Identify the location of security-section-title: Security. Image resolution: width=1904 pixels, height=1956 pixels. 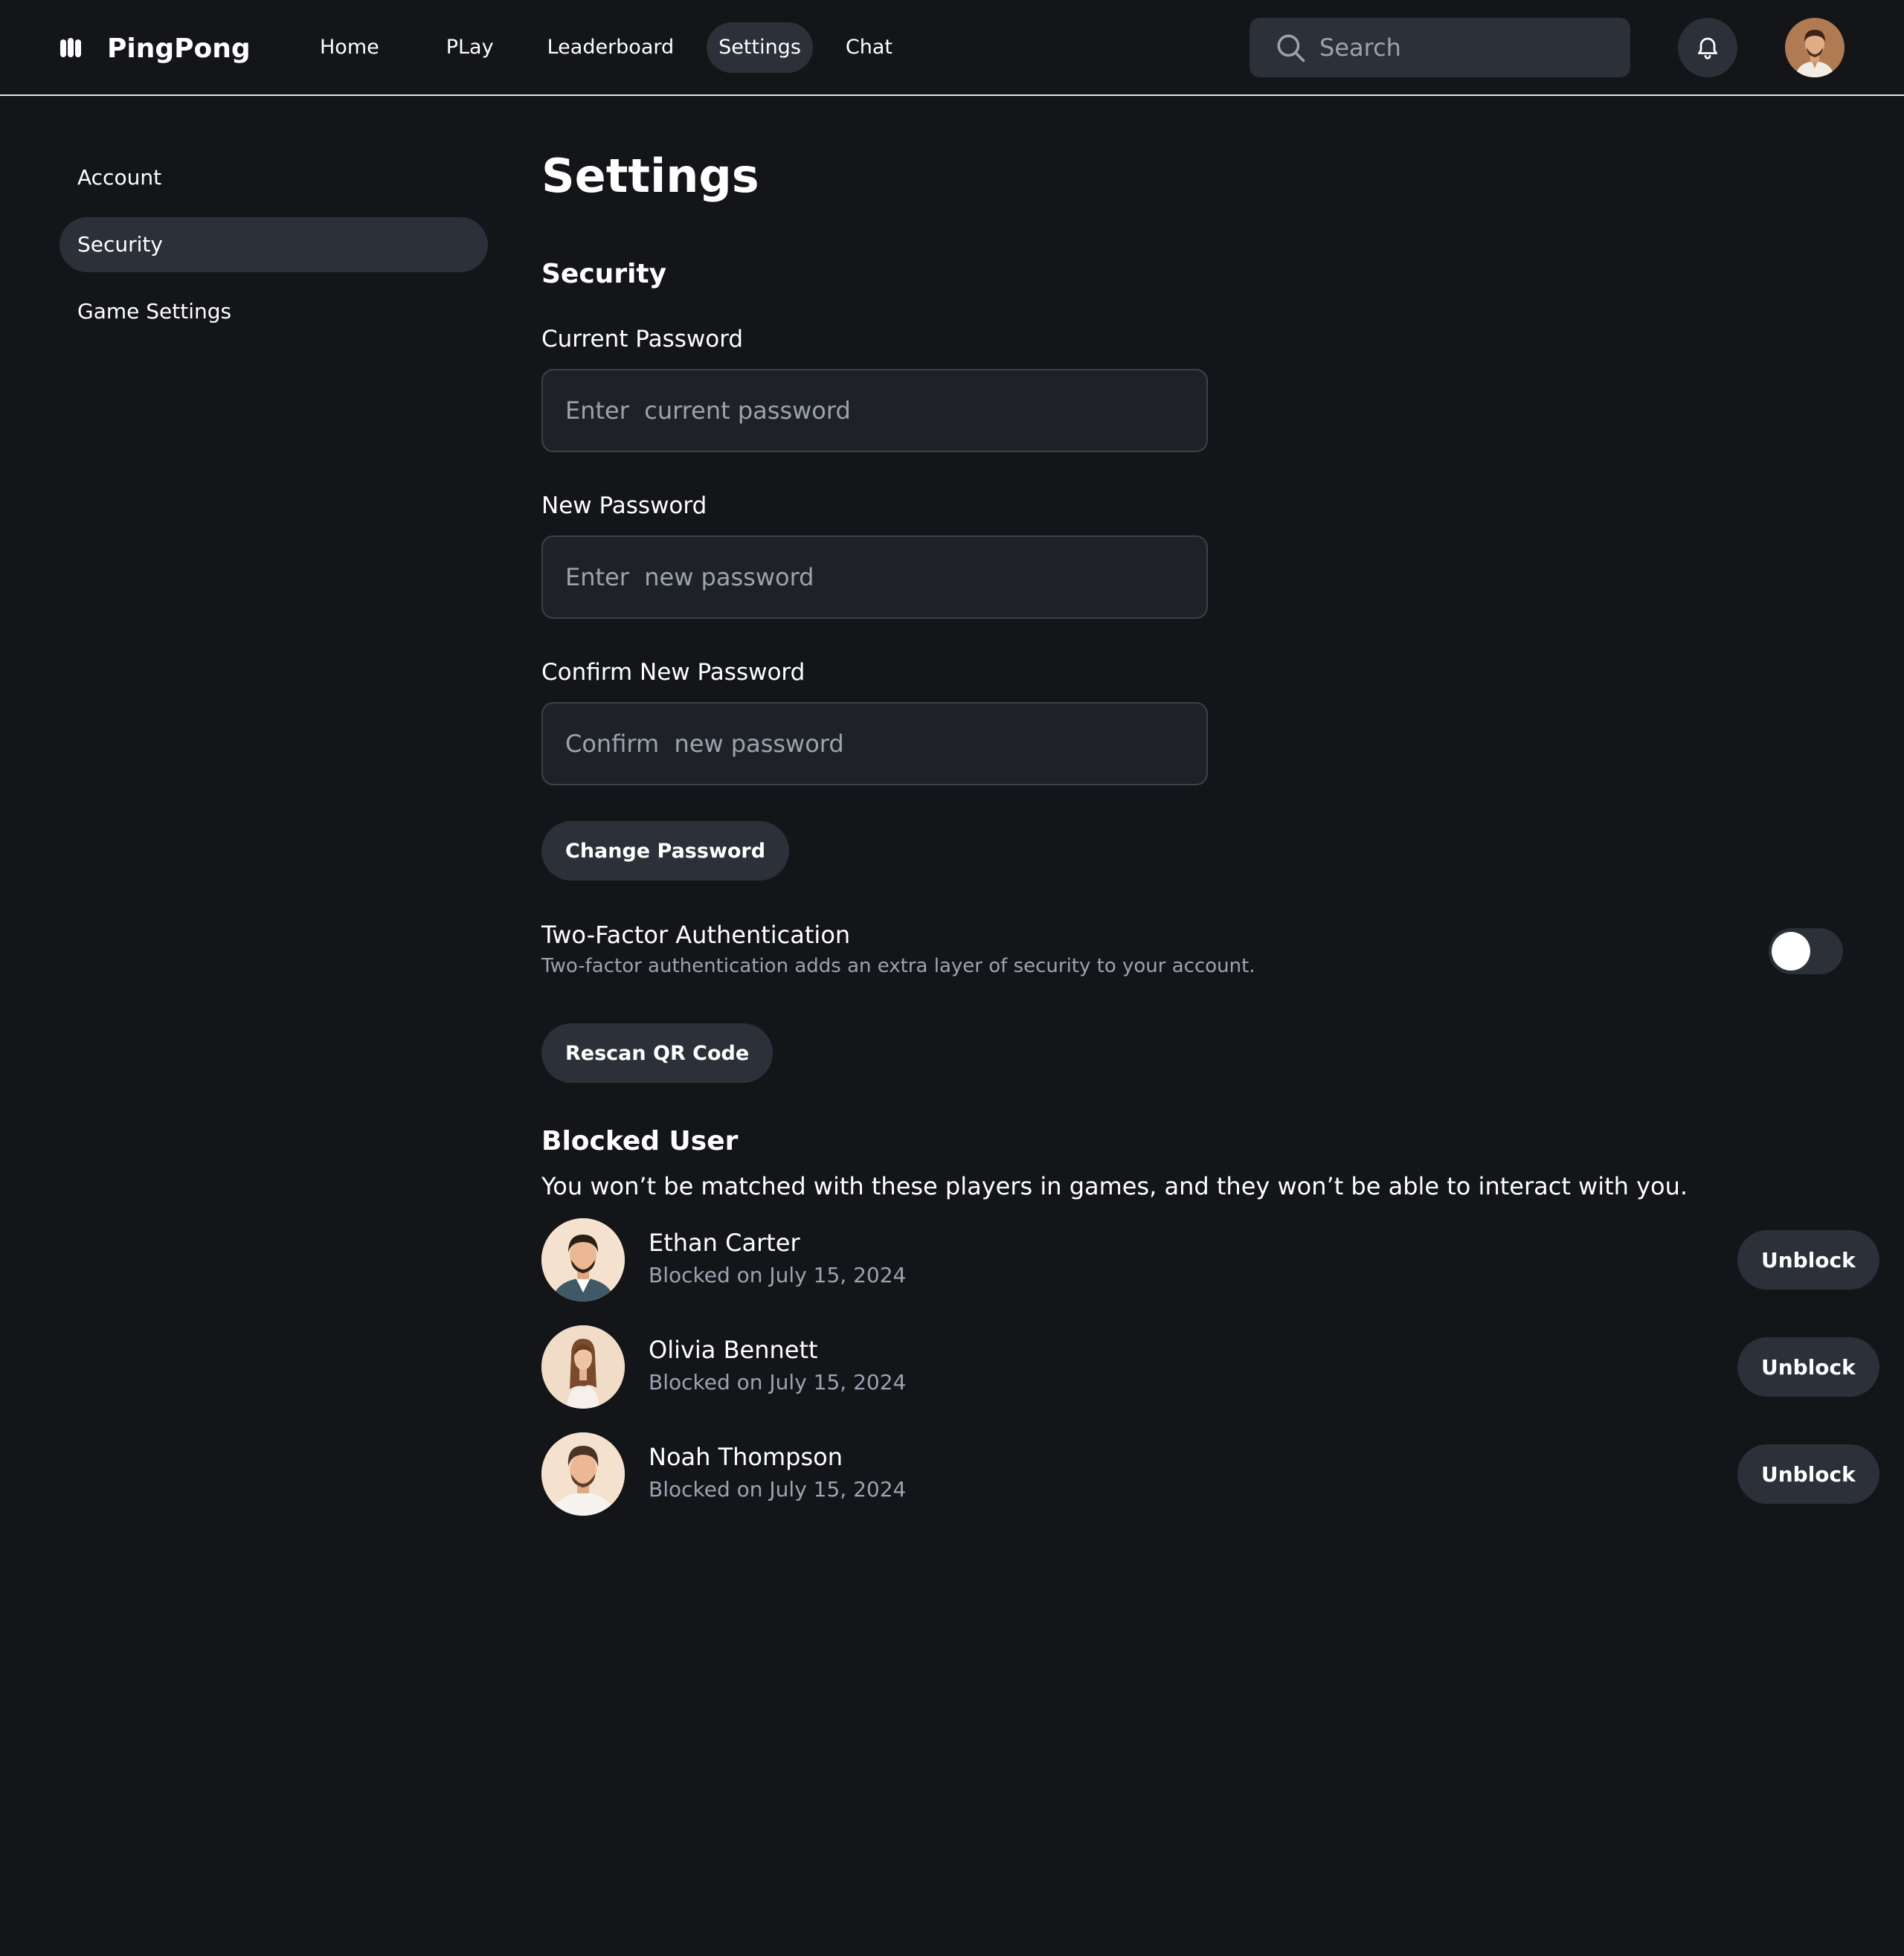
(604, 274).